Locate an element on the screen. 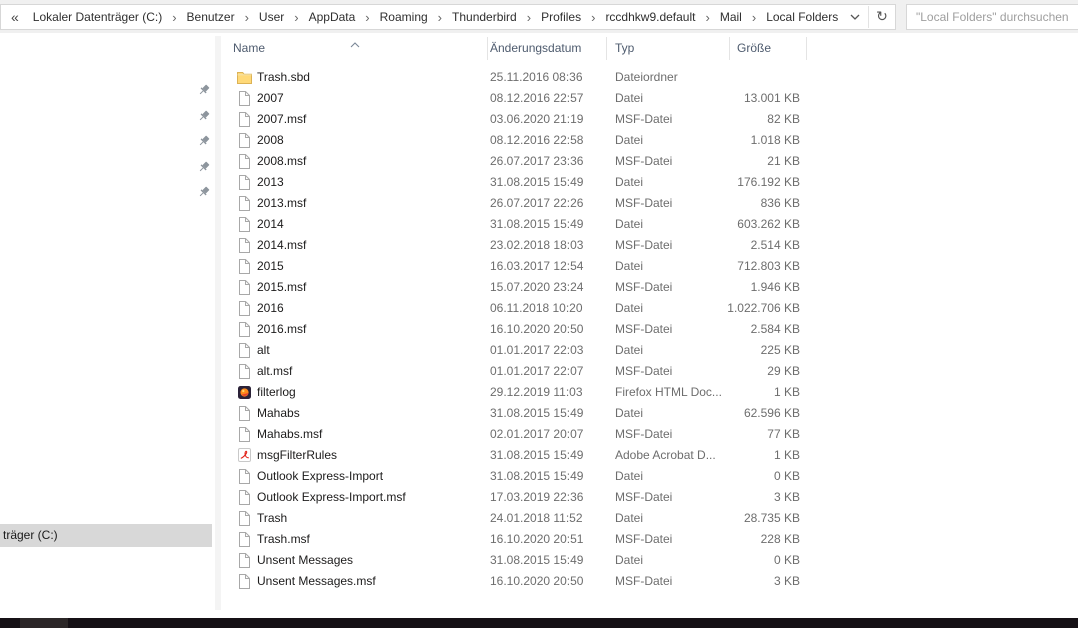  breadcrumb-item: AppData is located at coordinates (332, 17).